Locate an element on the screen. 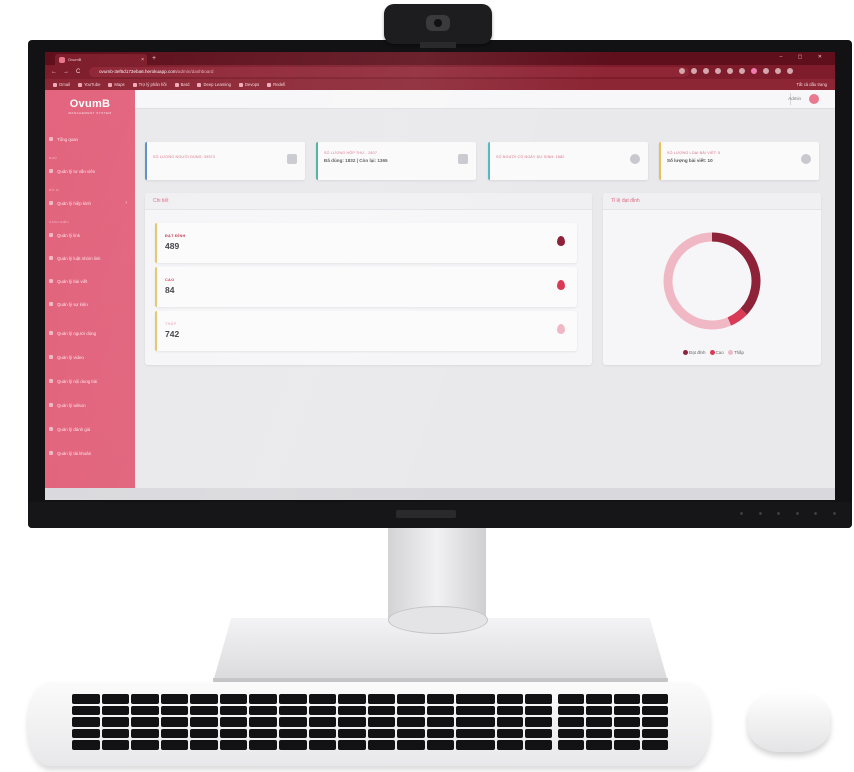 This screenshot has height=772, width=854. bookmark-folder: Redefi is located at coordinates (276, 84).